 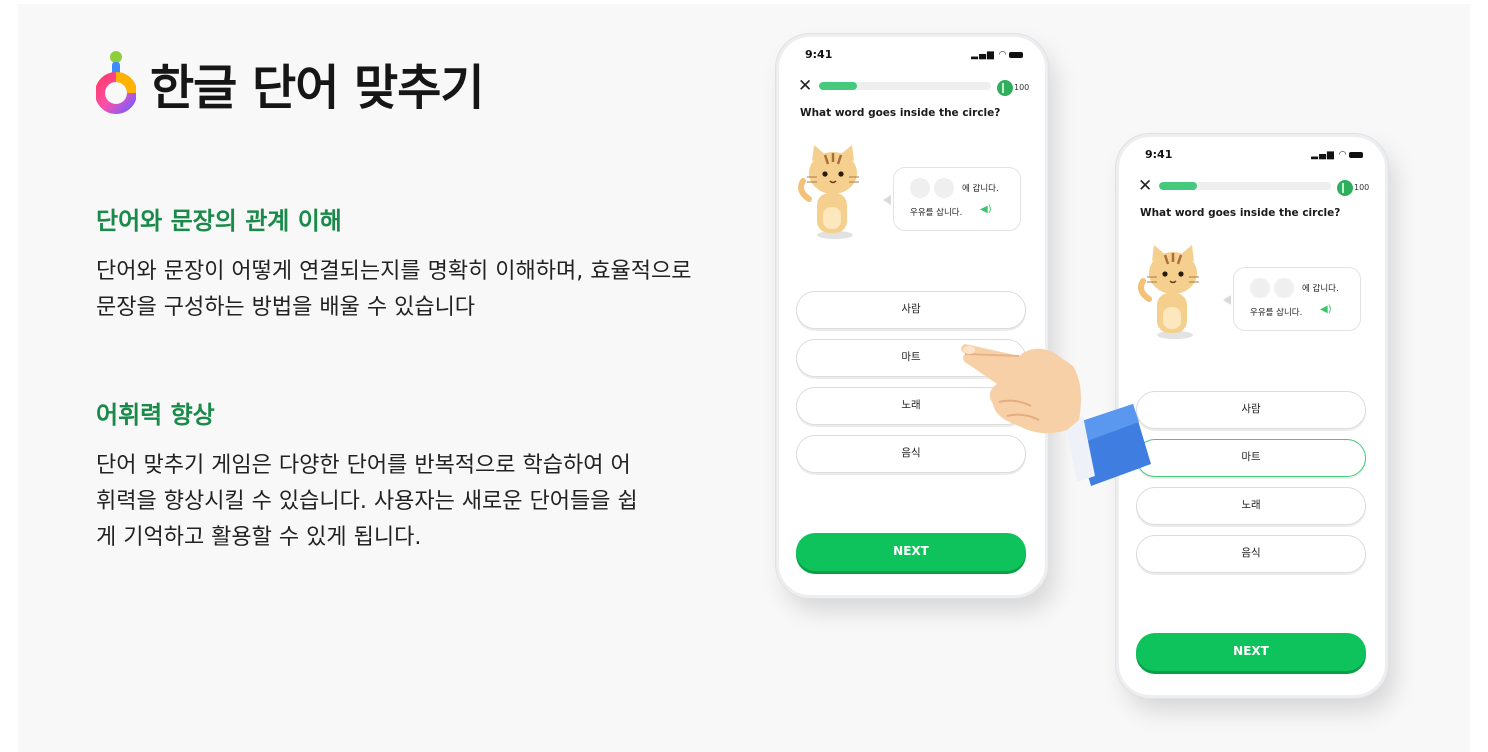 I want to click on app-title: 한글 단어 맞추기, so click(x=317, y=88).